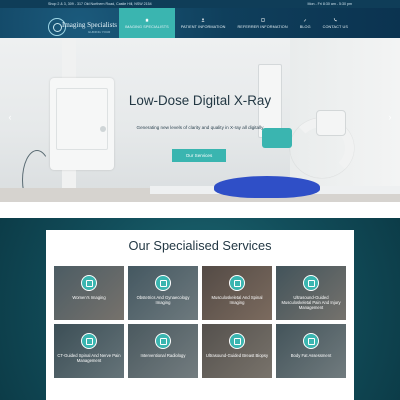 The width and height of the screenshot is (400, 400). What do you see at coordinates (203, 19) in the screenshot?
I see `user-icon` at bounding box center [203, 19].